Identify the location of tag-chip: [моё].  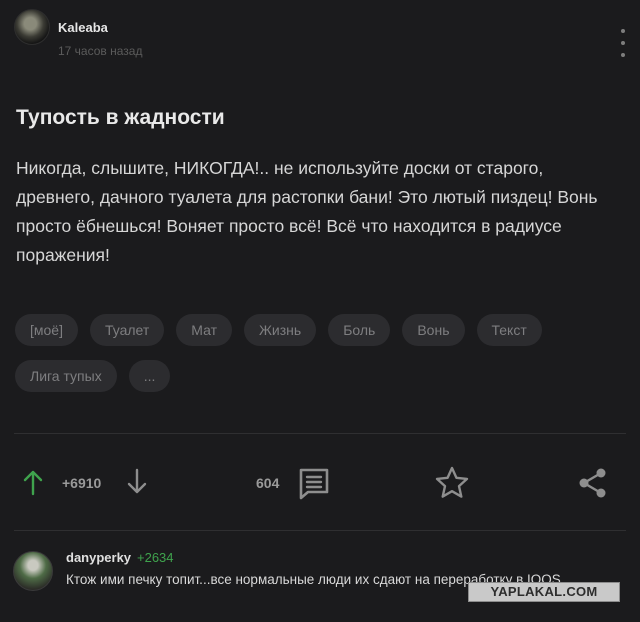
(46, 330).